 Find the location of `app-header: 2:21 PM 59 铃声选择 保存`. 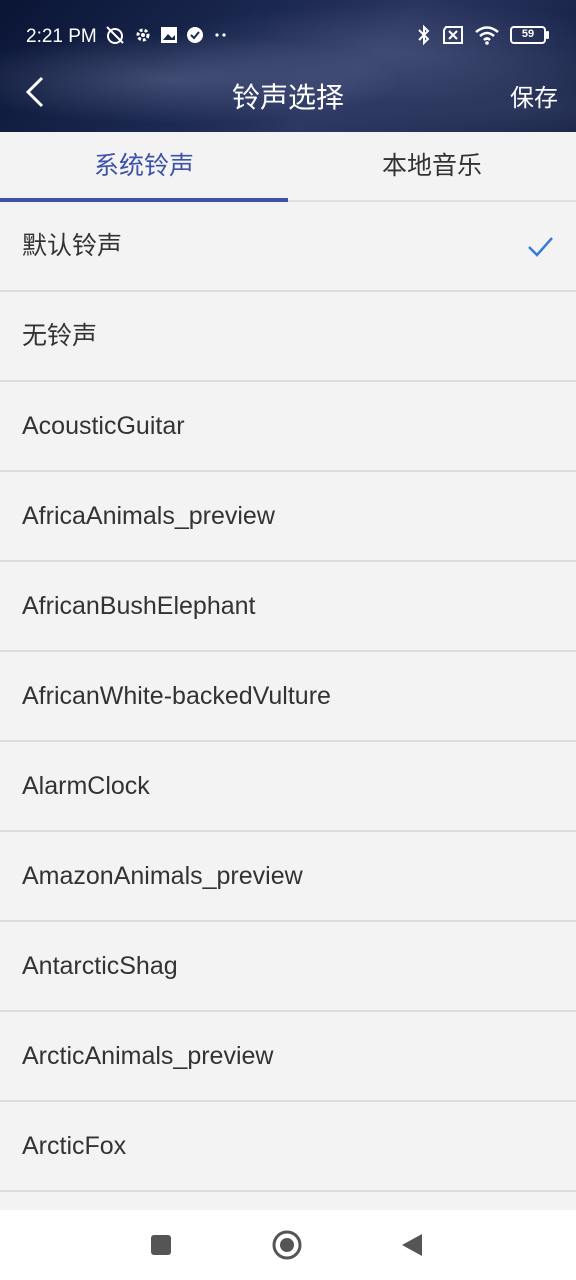

app-header: 2:21 PM 59 铃声选择 保存 is located at coordinates (288, 66).